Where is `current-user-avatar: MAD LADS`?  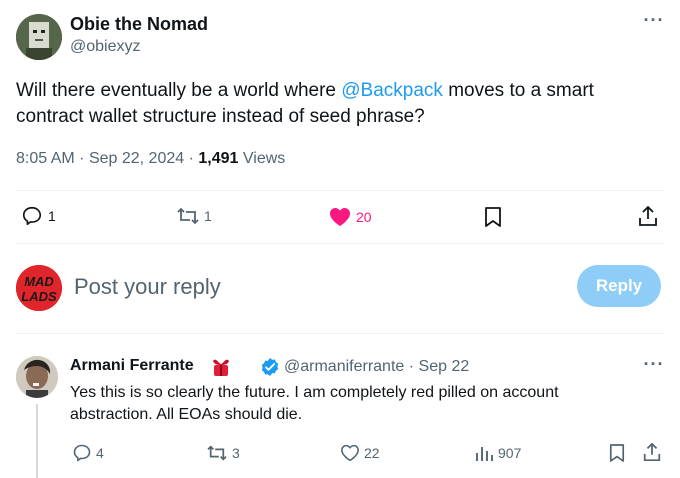
current-user-avatar: MAD LADS is located at coordinates (39, 288).